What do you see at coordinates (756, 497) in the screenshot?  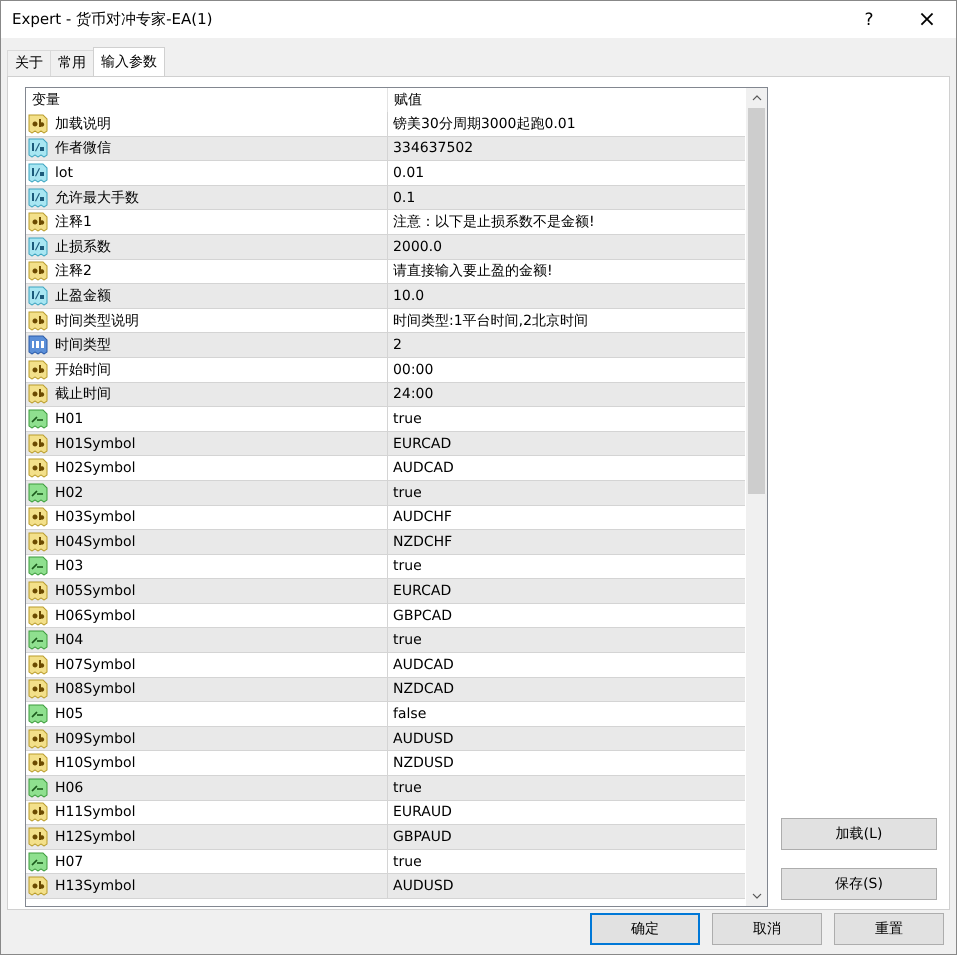 I see `scrollbar` at bounding box center [756, 497].